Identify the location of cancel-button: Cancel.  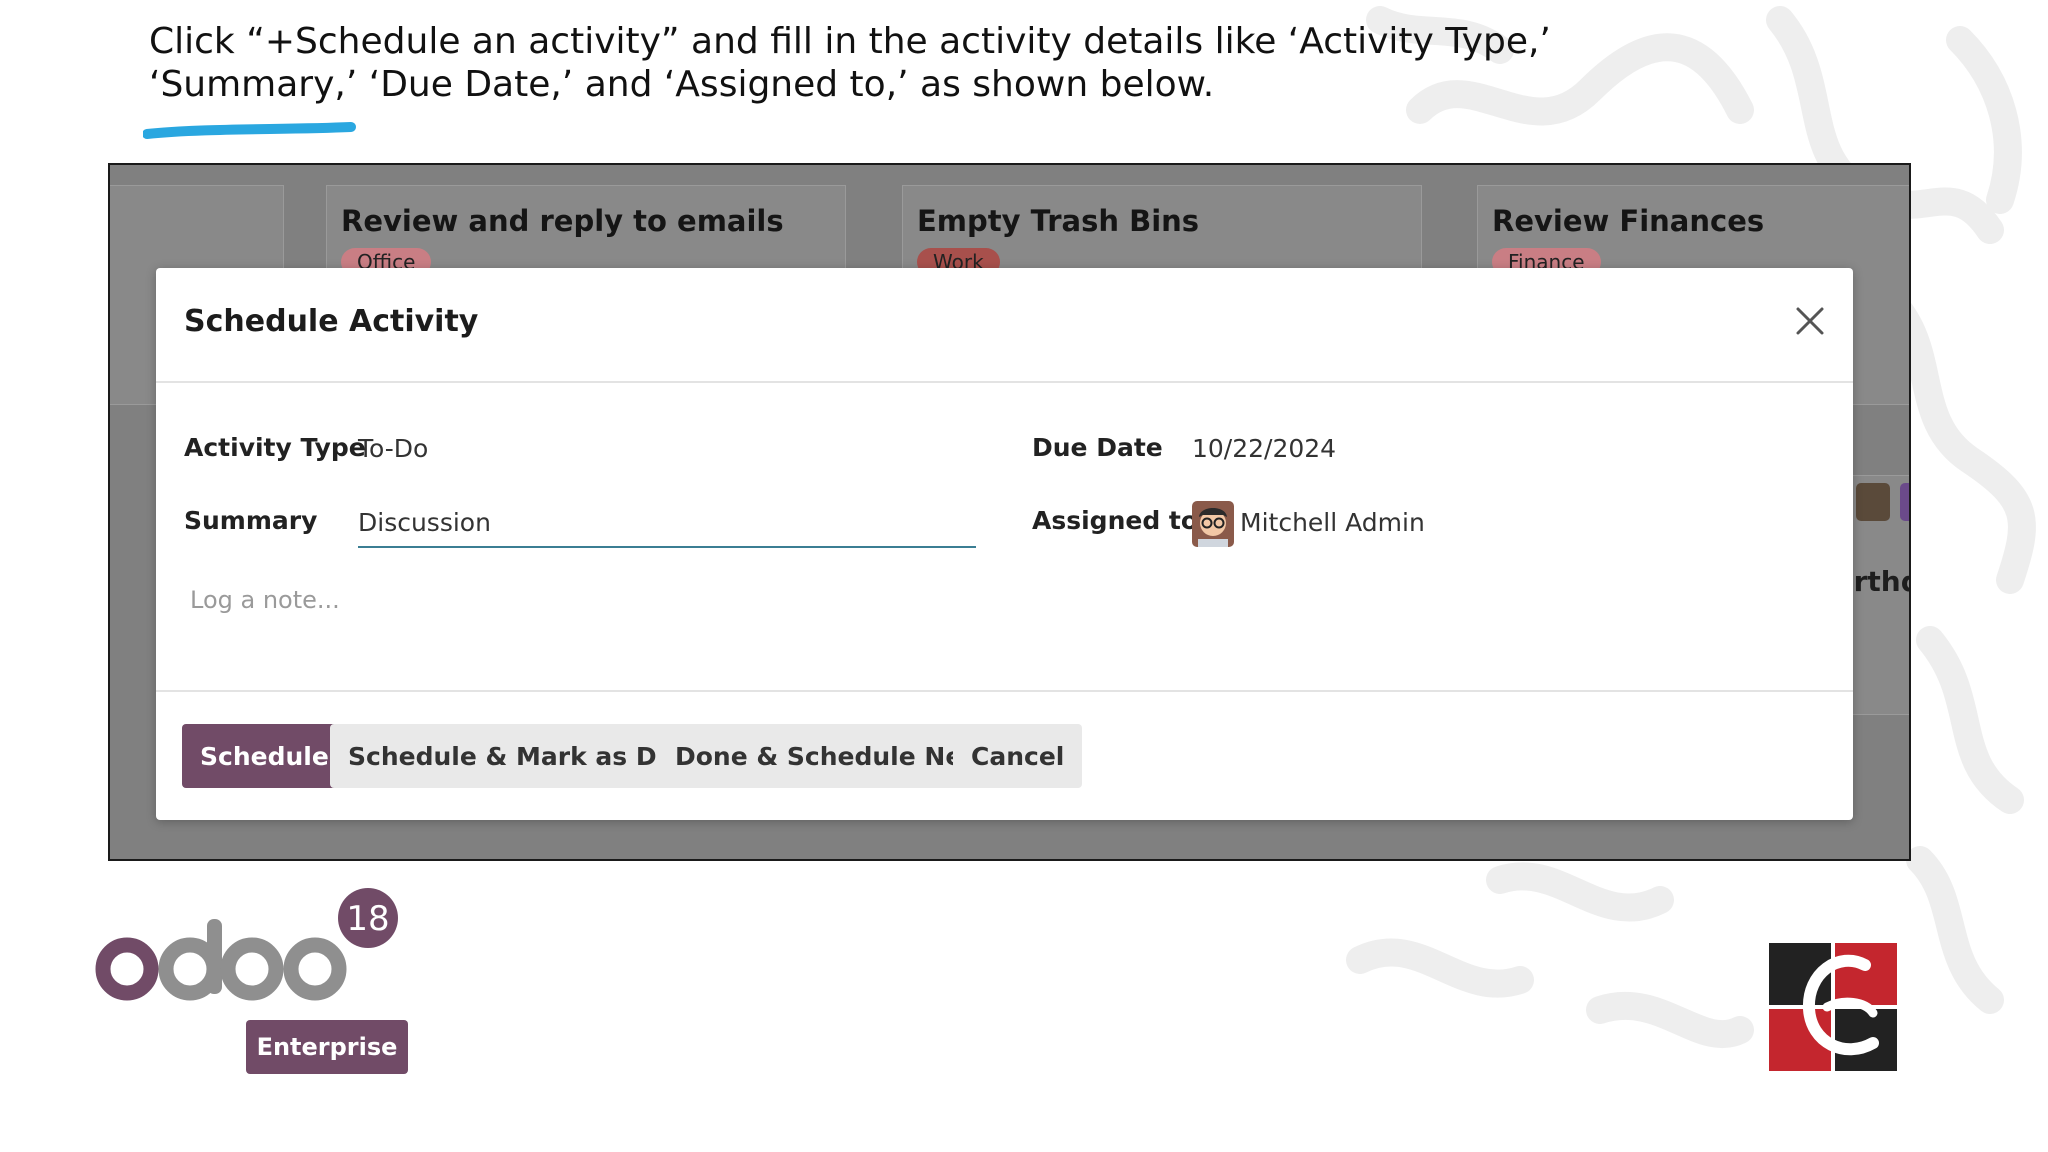
(1018, 756).